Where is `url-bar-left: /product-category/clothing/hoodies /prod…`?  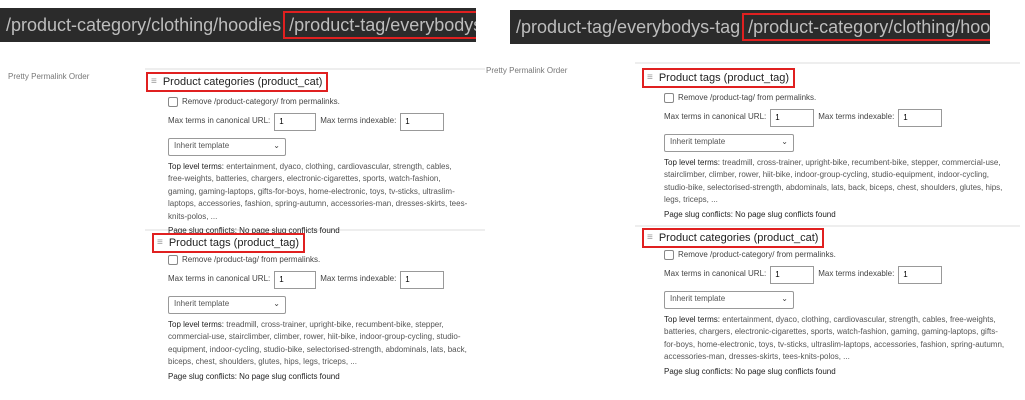 url-bar-left: /product-category/clothing/hoodies /prod… is located at coordinates (238, 25).